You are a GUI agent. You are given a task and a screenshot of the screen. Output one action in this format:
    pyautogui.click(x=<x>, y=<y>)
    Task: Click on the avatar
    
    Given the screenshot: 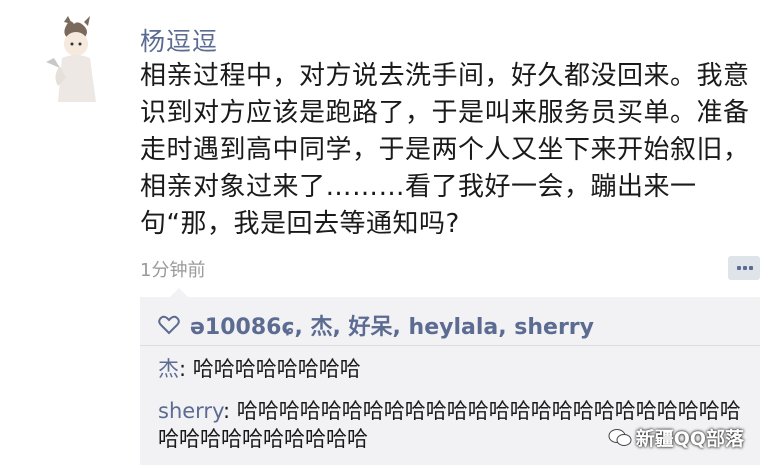 What is the action you would take?
    pyautogui.click(x=78, y=59)
    